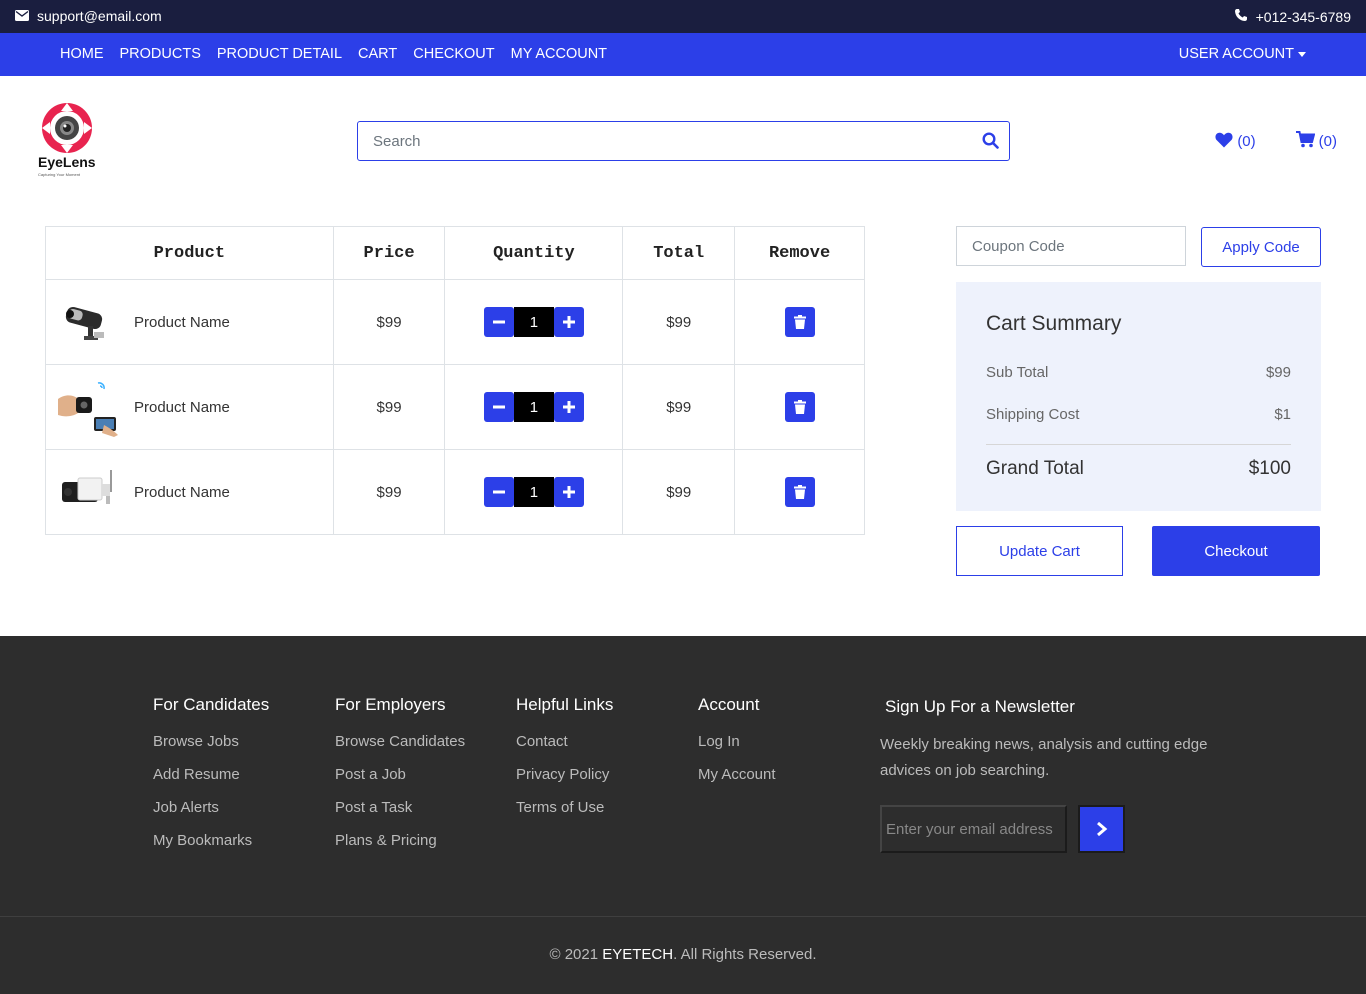 Image resolution: width=1366 pixels, height=994 pixels. Describe the element at coordinates (211, 815) in the screenshot. I see `footer-link: Job Alerts` at that location.